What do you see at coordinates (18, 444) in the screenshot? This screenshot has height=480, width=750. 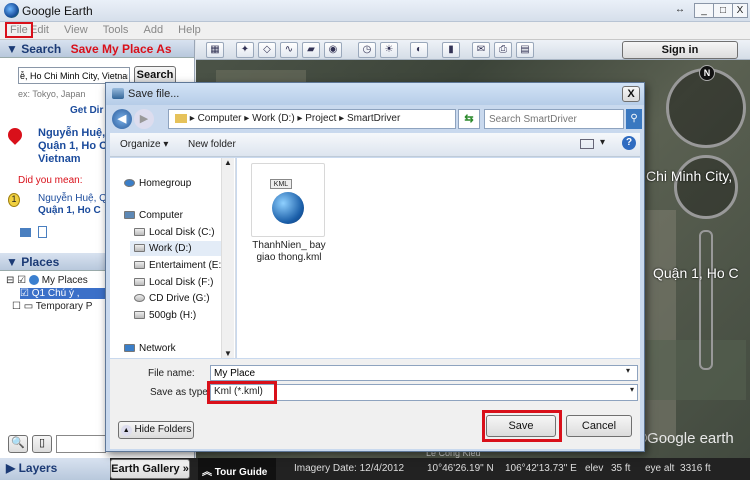 I see `search-places-button: 🔍` at bounding box center [18, 444].